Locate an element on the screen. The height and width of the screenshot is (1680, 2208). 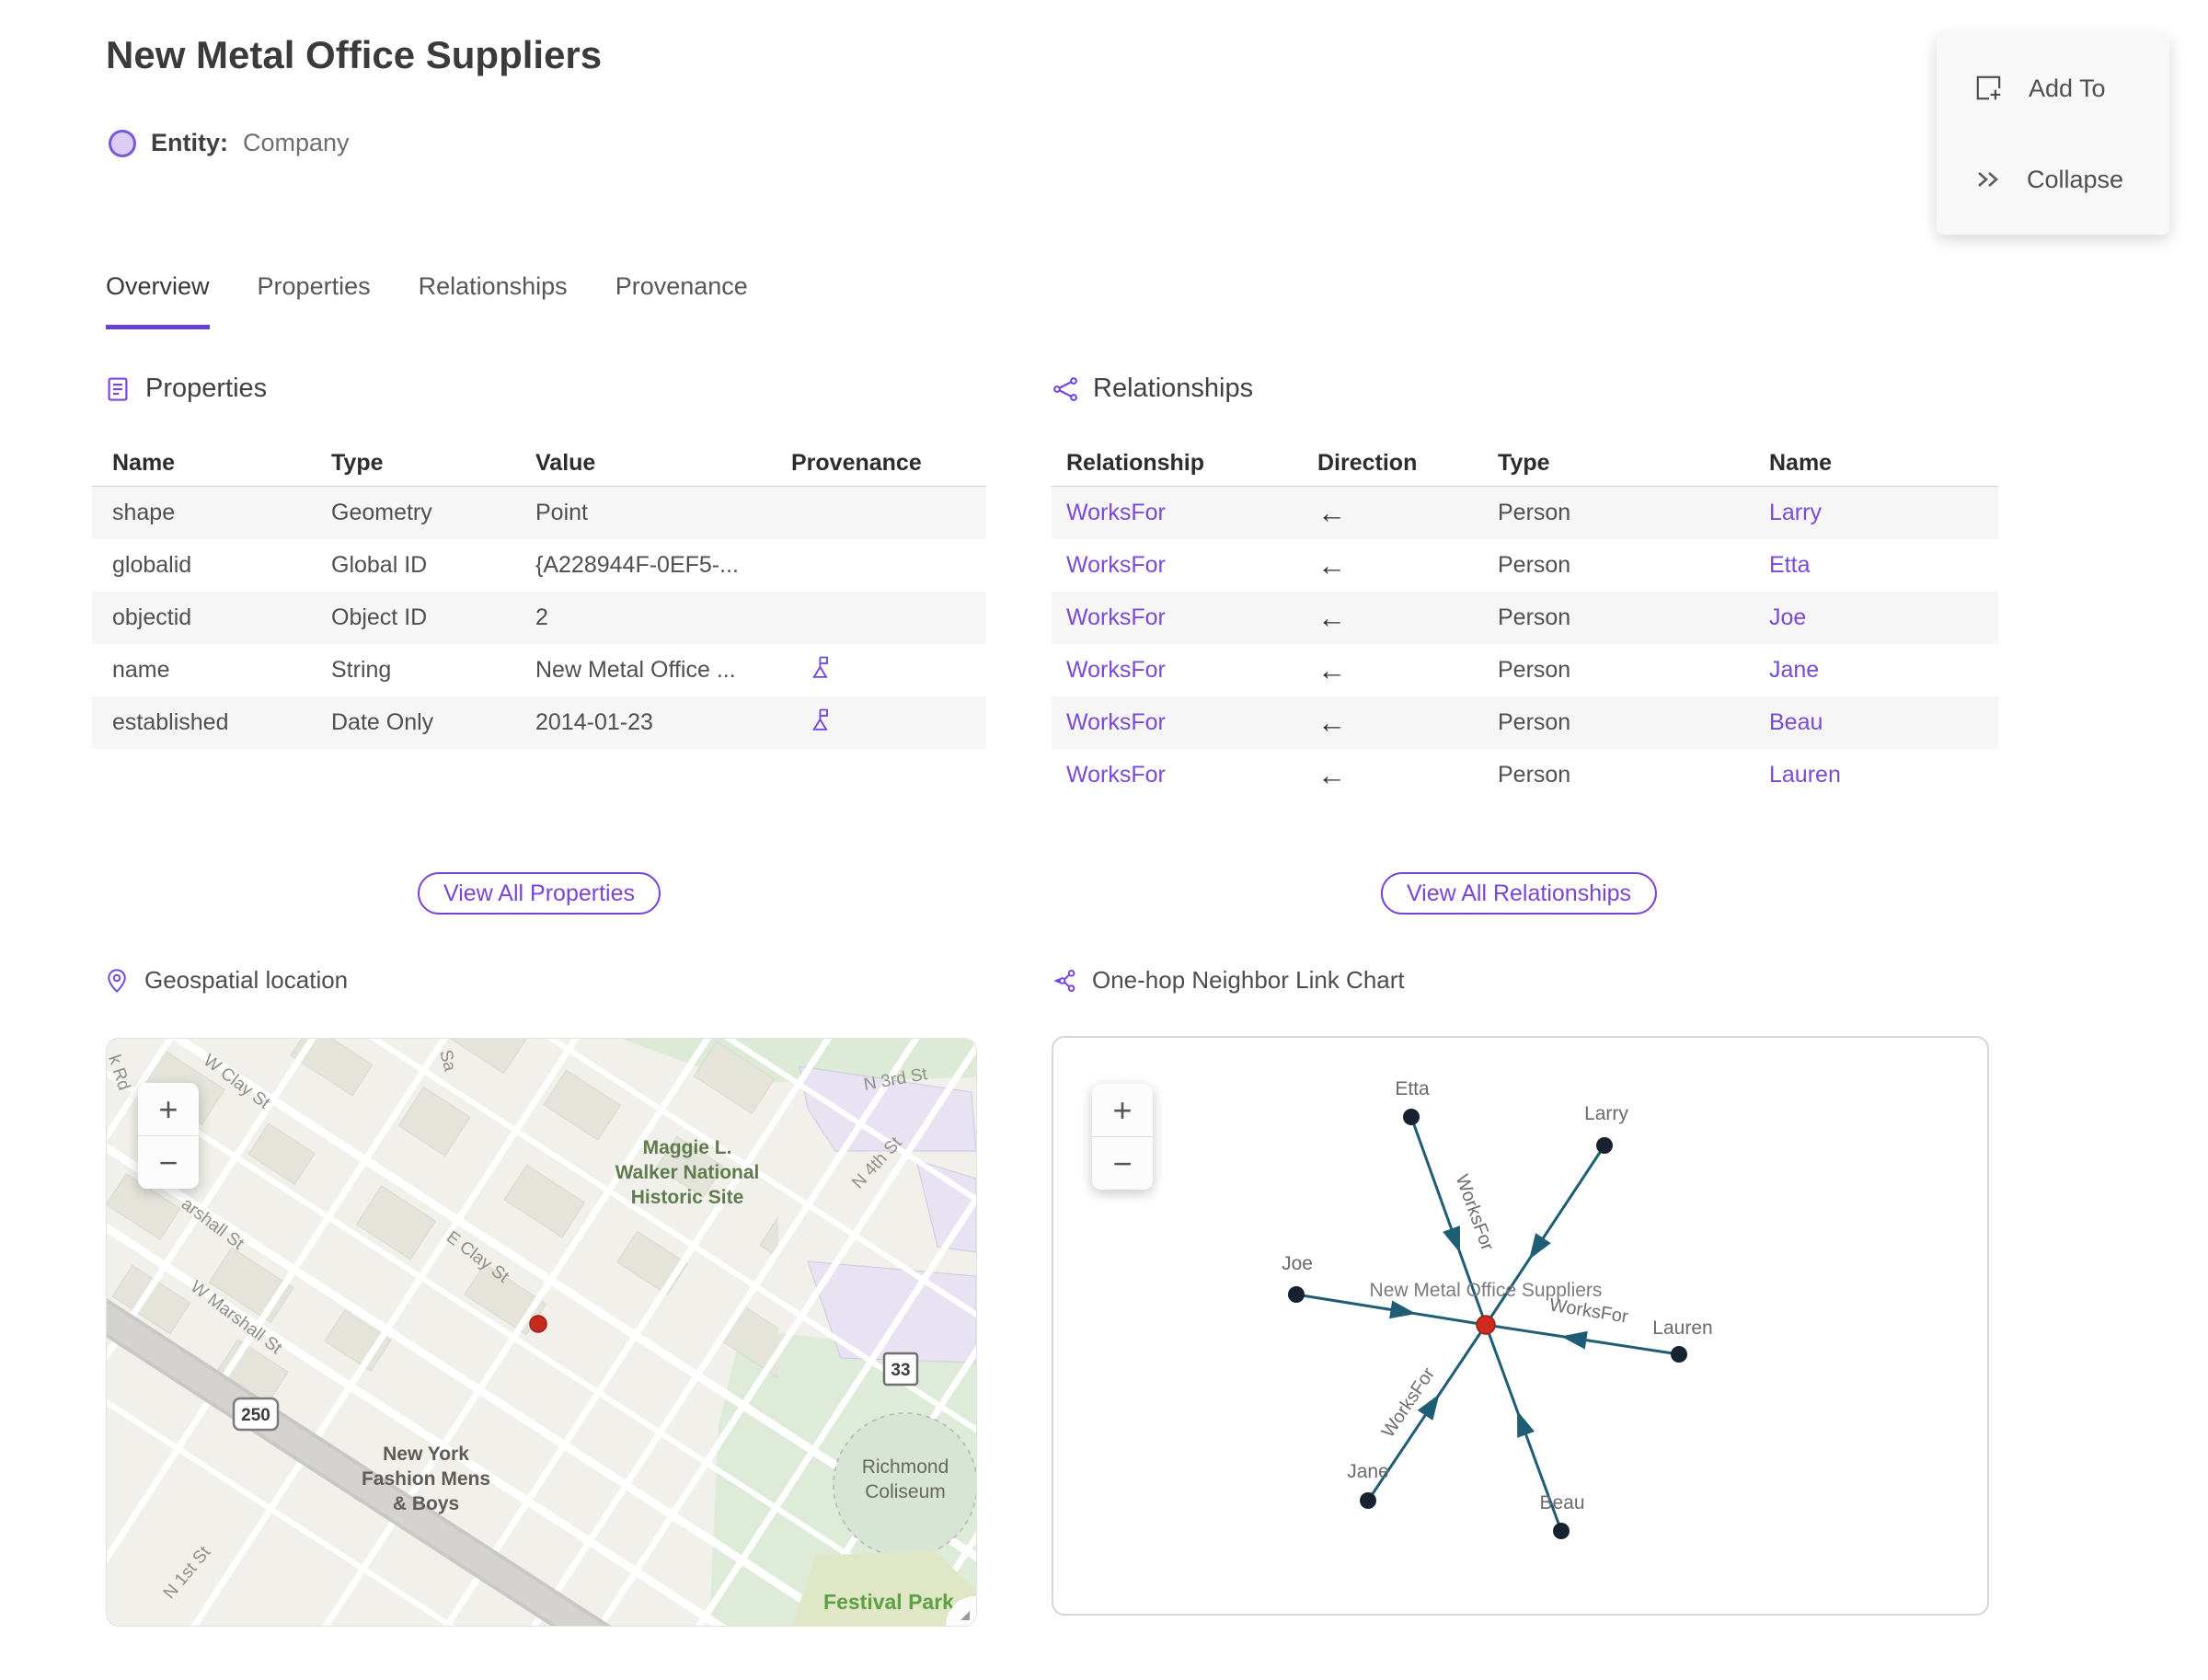
view-all-properties-button: View All Properties is located at coordinates (539, 893).